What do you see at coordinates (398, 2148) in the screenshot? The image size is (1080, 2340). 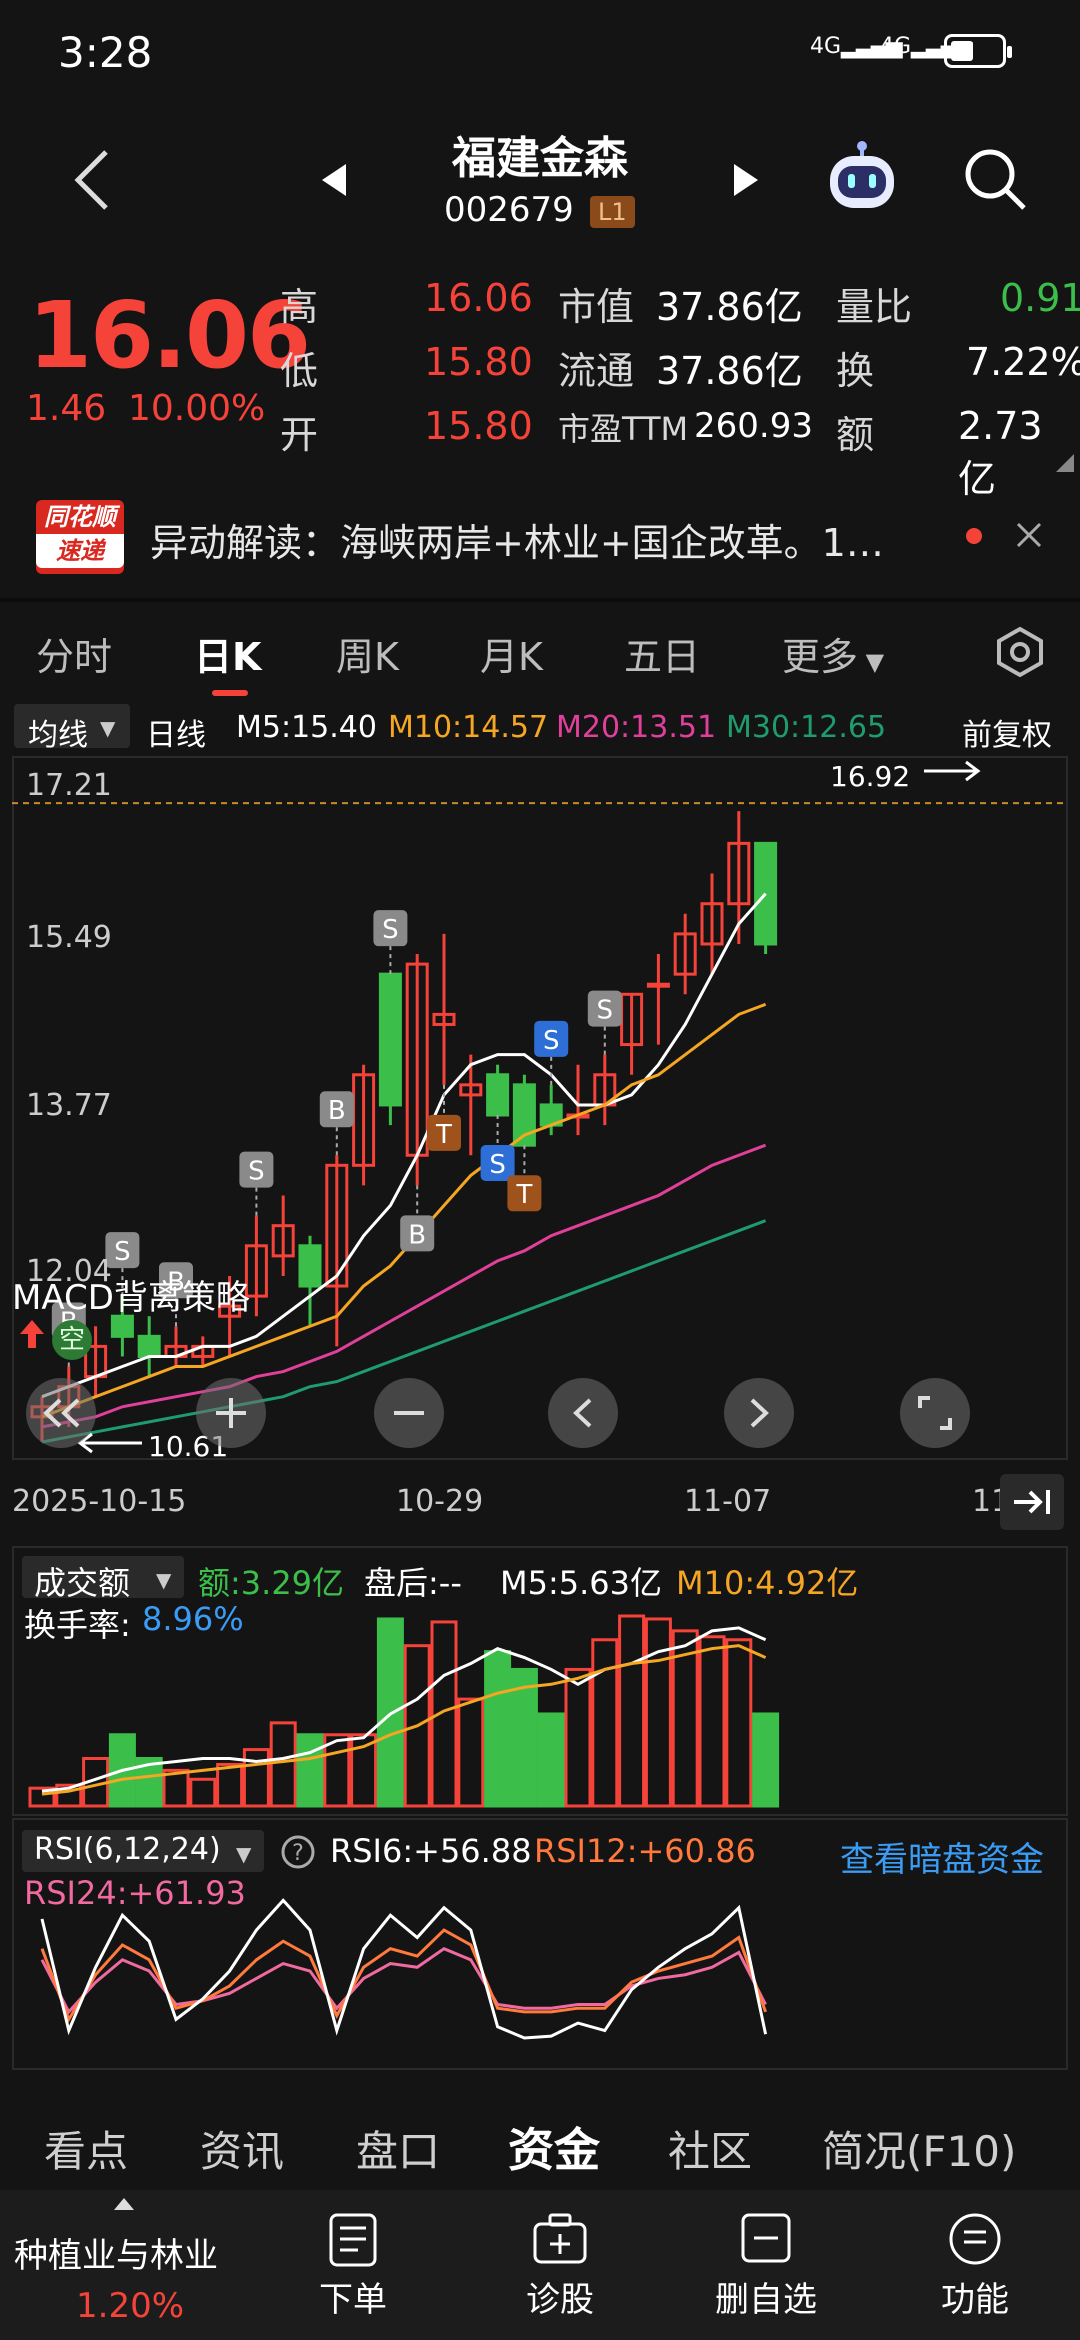 I see `tab-order-book: 盘口` at bounding box center [398, 2148].